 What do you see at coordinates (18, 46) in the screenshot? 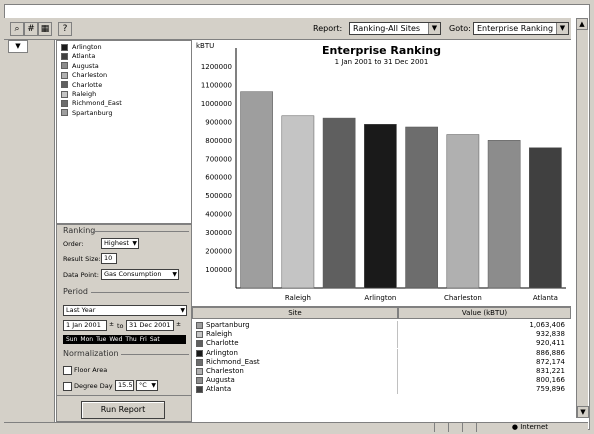
I see `nav-dropdown: ▼` at bounding box center [18, 46].